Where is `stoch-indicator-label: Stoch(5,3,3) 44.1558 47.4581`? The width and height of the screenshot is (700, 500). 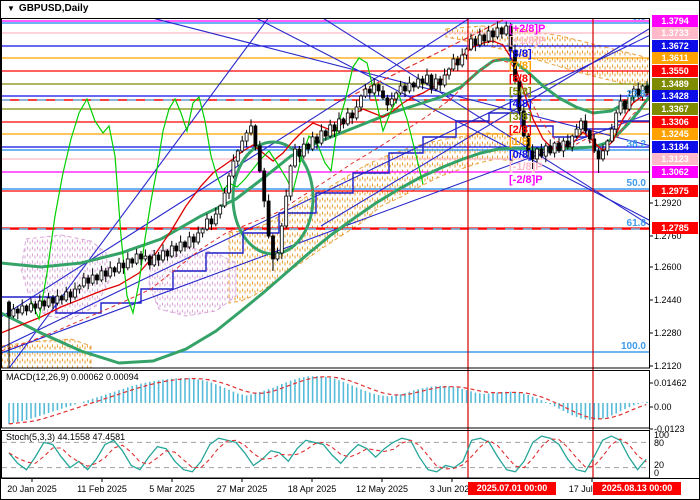
stoch-indicator-label: Stoch(5,3,3) 44.1558 47.4581 is located at coordinates (66, 437).